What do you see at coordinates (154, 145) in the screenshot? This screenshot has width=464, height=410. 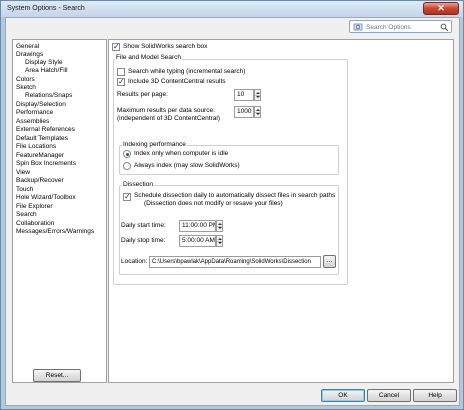 I see `indexing-performance-title: Indexing performance` at bounding box center [154, 145].